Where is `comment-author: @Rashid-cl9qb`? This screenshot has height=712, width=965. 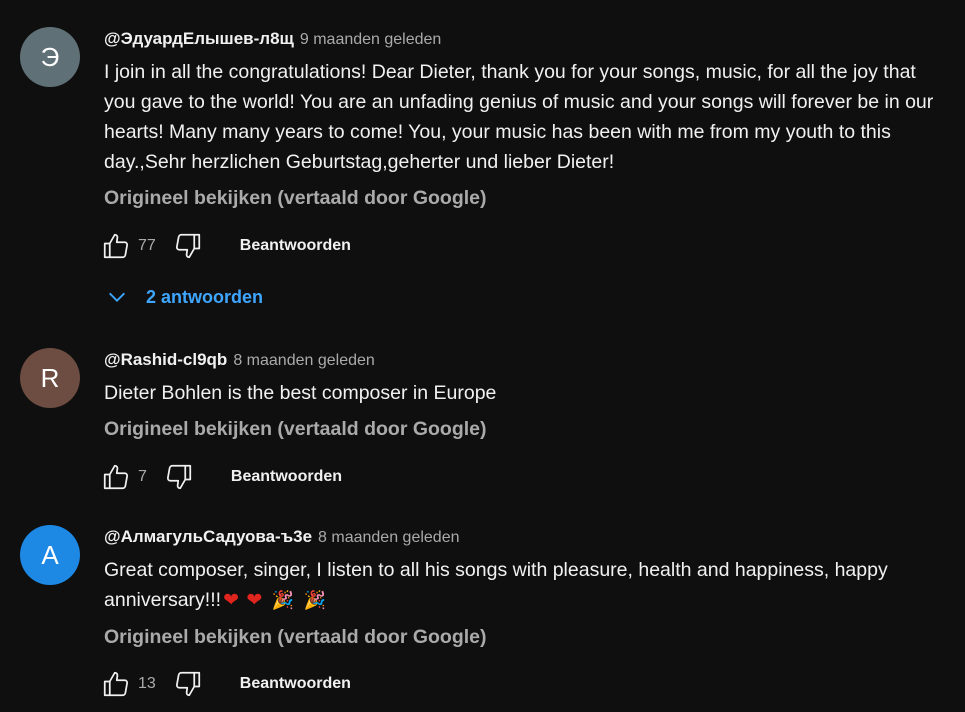 comment-author: @Rashid-cl9qb is located at coordinates (165, 360).